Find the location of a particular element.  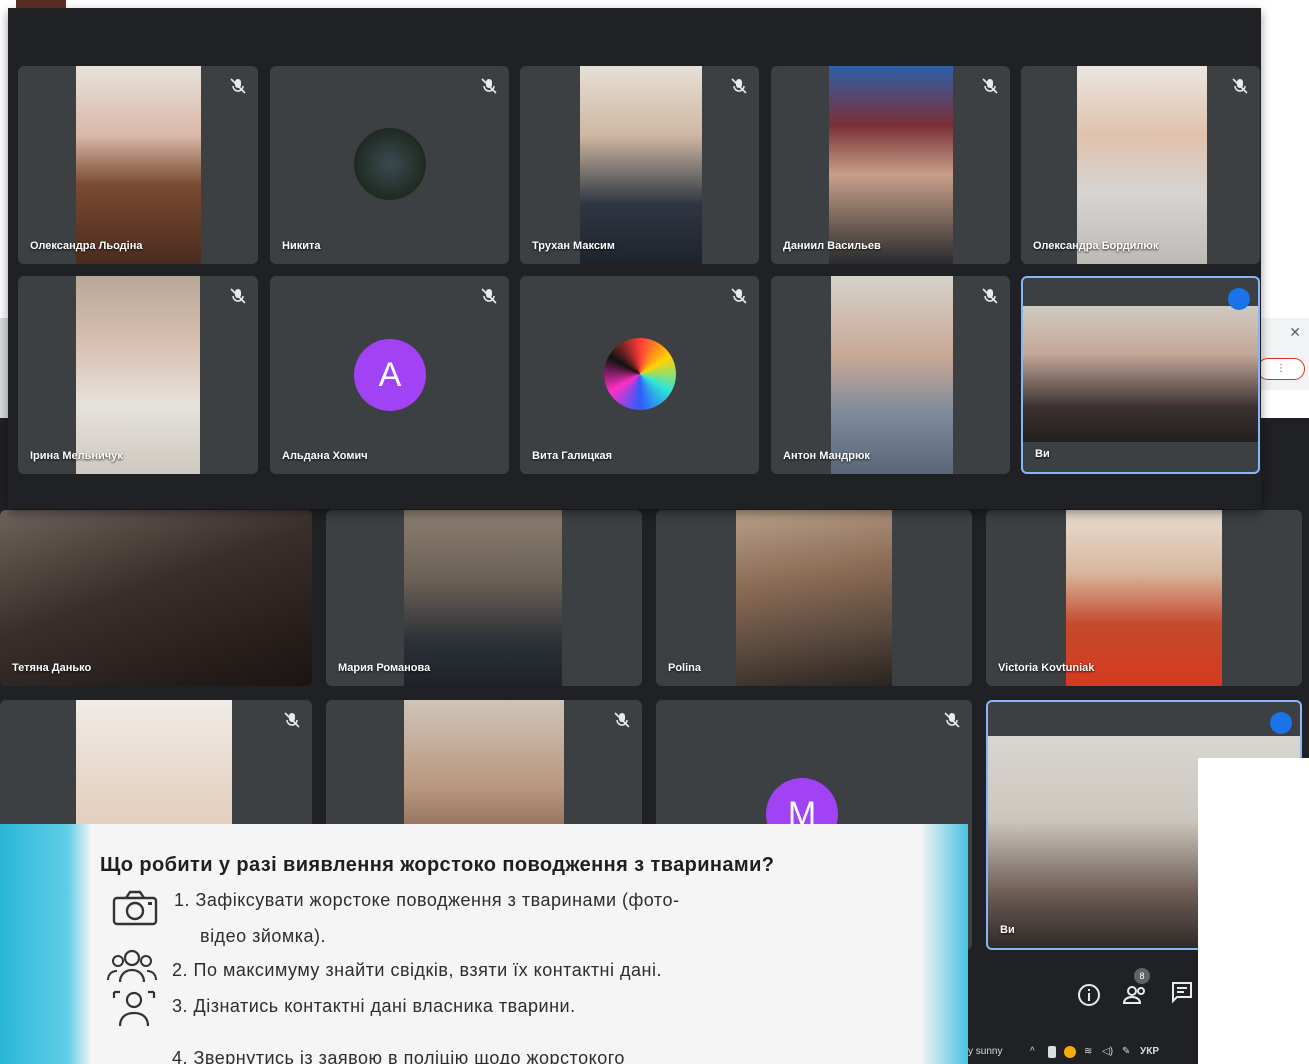

participant-tile: Тетяна Данько is located at coordinates (156, 598).